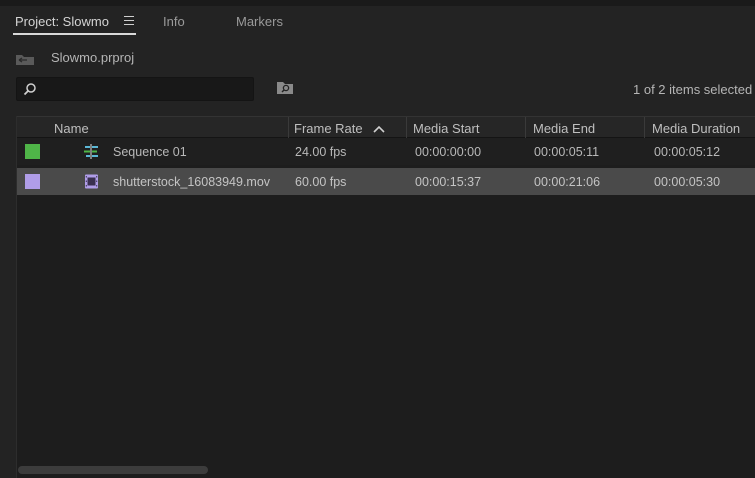 The image size is (755, 478). What do you see at coordinates (564, 128) in the screenshot?
I see `column-header-media-end: Media End` at bounding box center [564, 128].